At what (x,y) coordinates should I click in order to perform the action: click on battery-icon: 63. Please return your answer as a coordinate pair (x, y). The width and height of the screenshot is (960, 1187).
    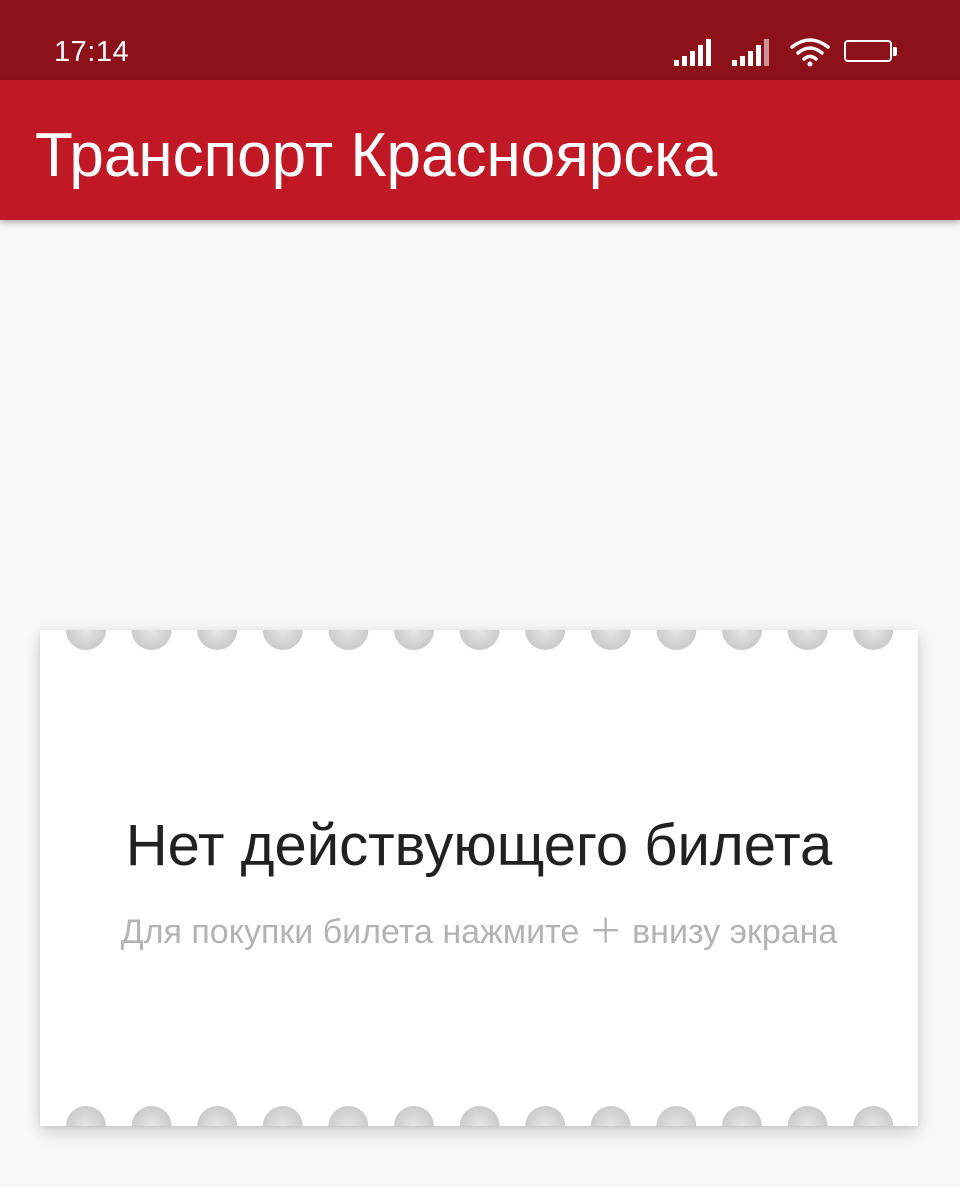
    Looking at the image, I should click on (871, 52).